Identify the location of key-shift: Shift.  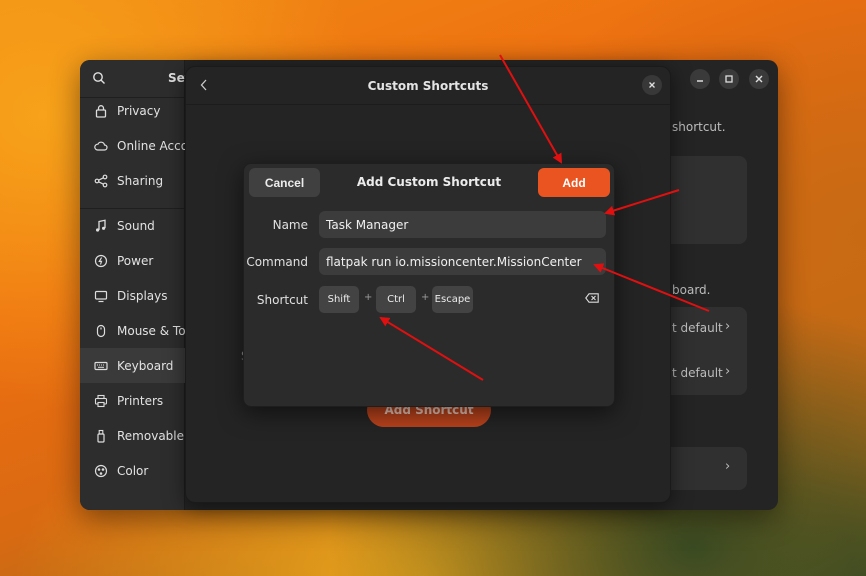
(339, 299).